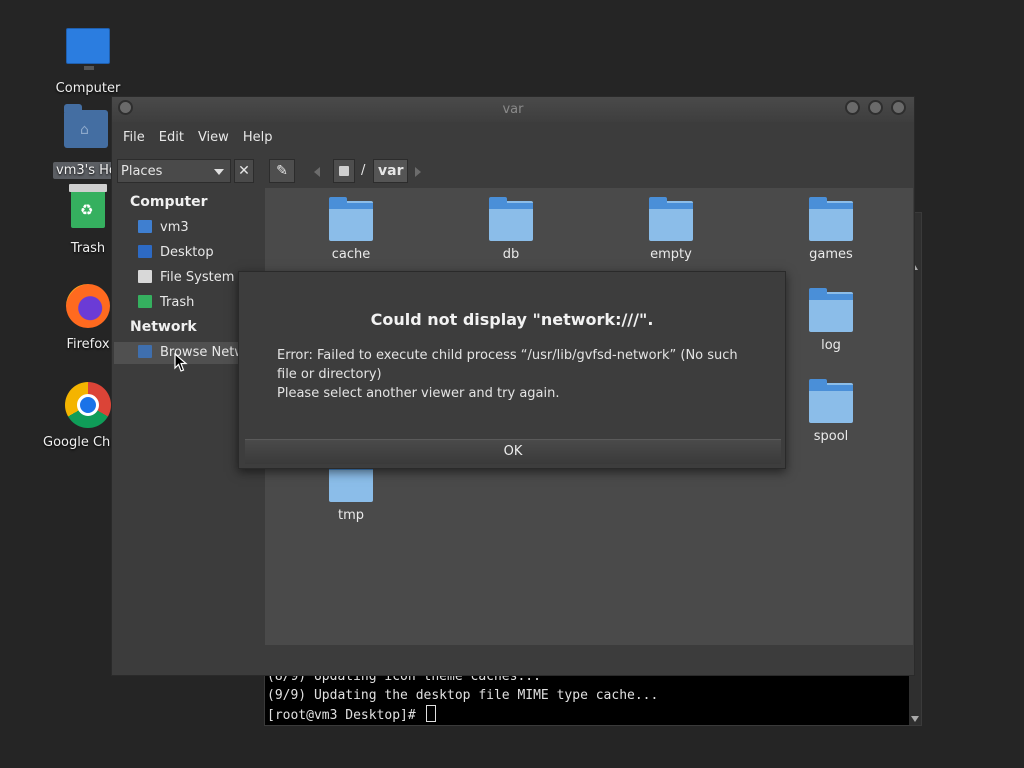  I want to click on sidebar-item-label: vm3, so click(174, 227).